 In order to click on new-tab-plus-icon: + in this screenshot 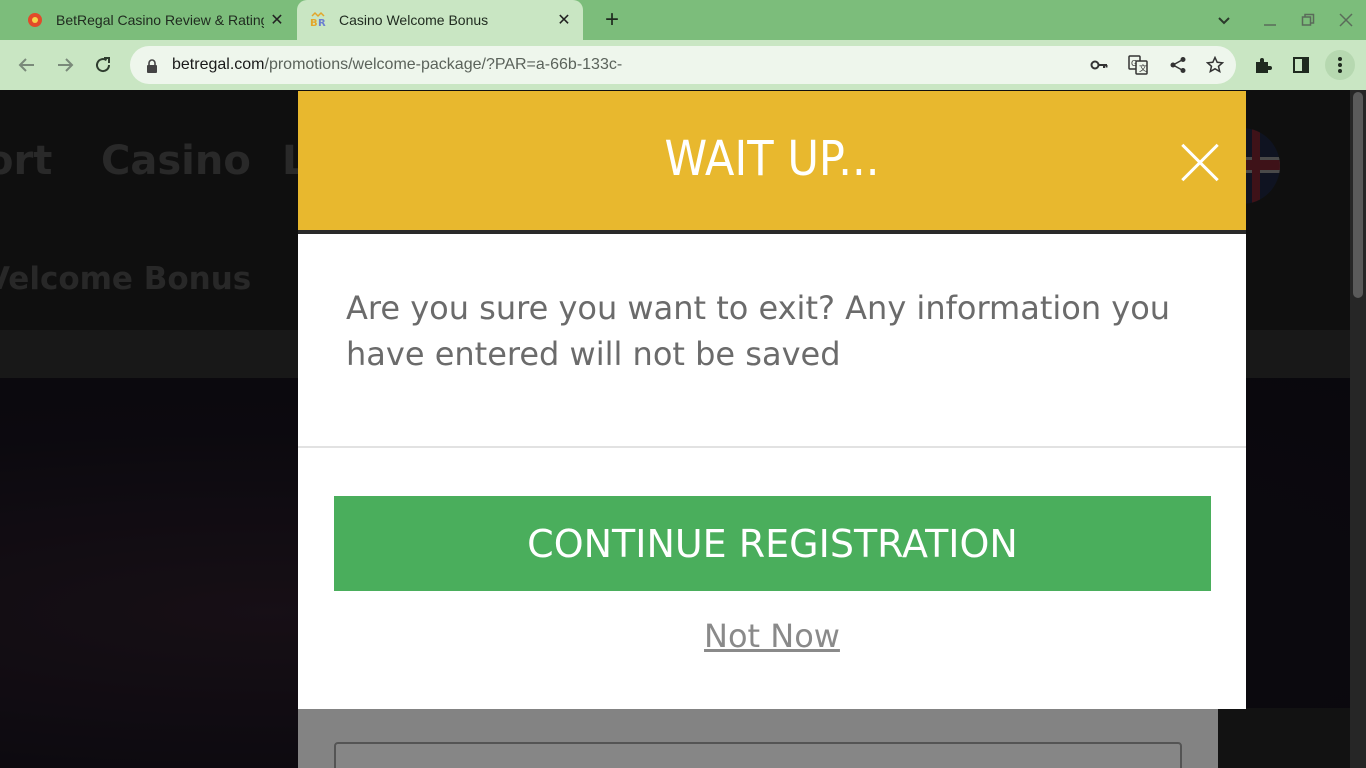, I will do `click(612, 20)`.